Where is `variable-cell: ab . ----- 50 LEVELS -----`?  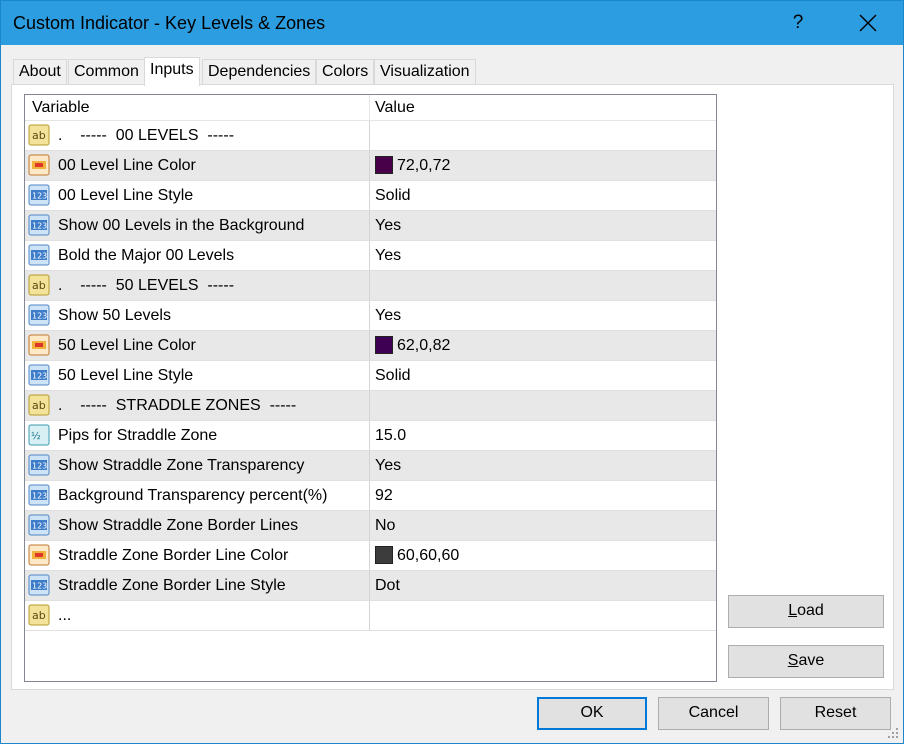 variable-cell: ab . ----- 50 LEVELS ----- is located at coordinates (197, 286).